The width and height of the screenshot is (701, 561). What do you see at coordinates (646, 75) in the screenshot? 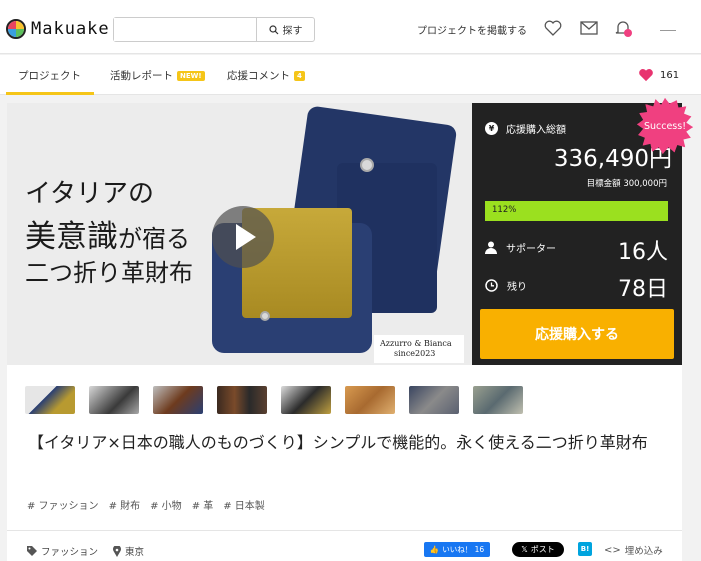
I see `heart-filled-icon` at bounding box center [646, 75].